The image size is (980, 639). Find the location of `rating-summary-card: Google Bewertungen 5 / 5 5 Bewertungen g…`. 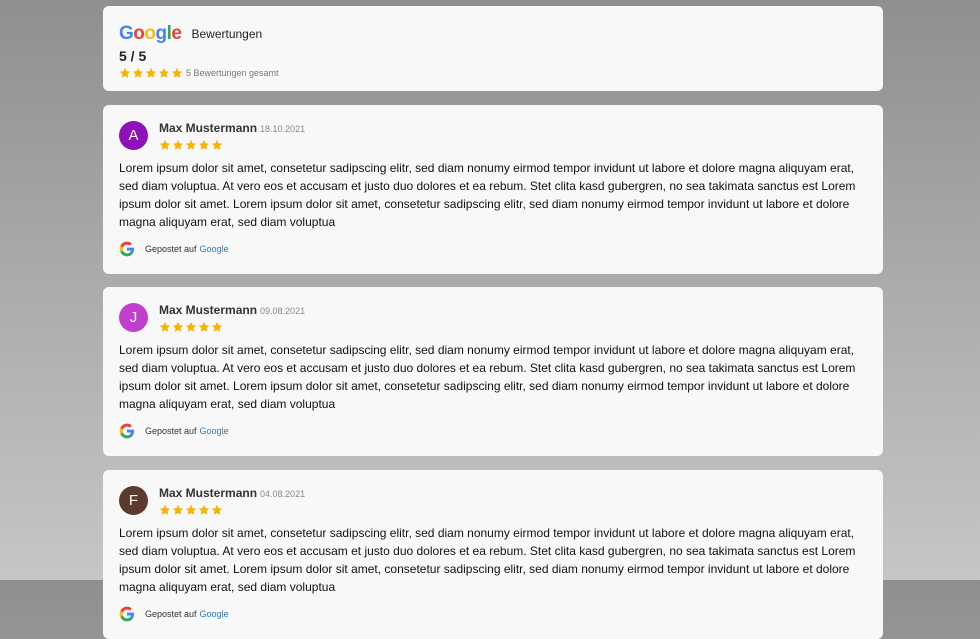

rating-summary-card: Google Bewertungen 5 / 5 5 Bewertungen g… is located at coordinates (493, 48).